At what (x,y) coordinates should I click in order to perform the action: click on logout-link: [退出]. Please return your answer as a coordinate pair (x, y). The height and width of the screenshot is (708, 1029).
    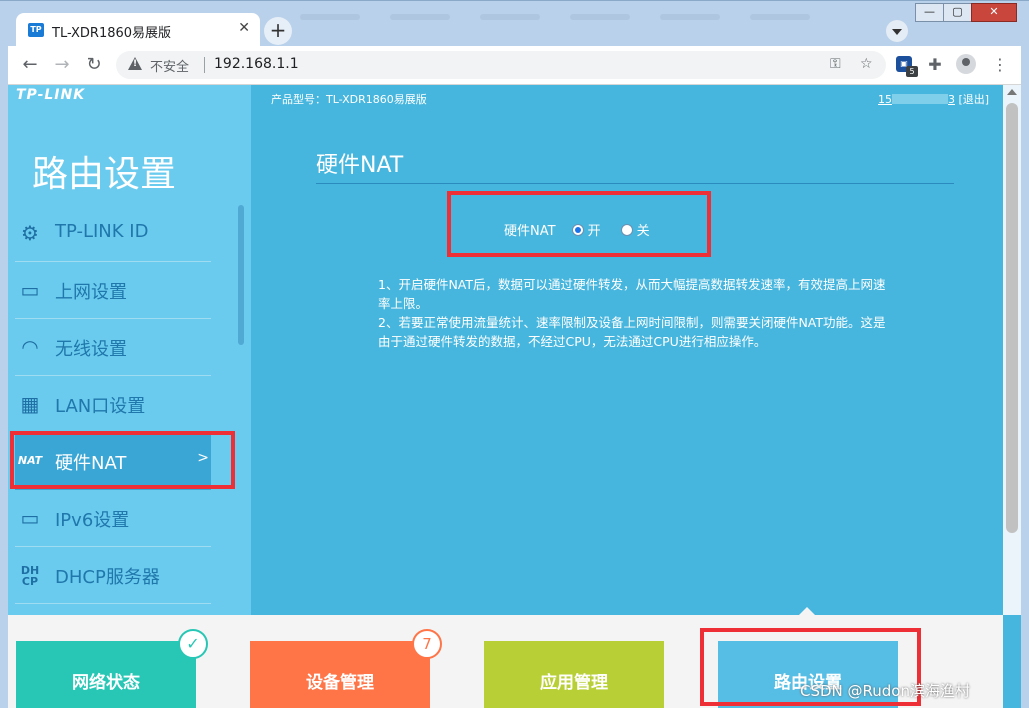
    Looking at the image, I should click on (974, 99).